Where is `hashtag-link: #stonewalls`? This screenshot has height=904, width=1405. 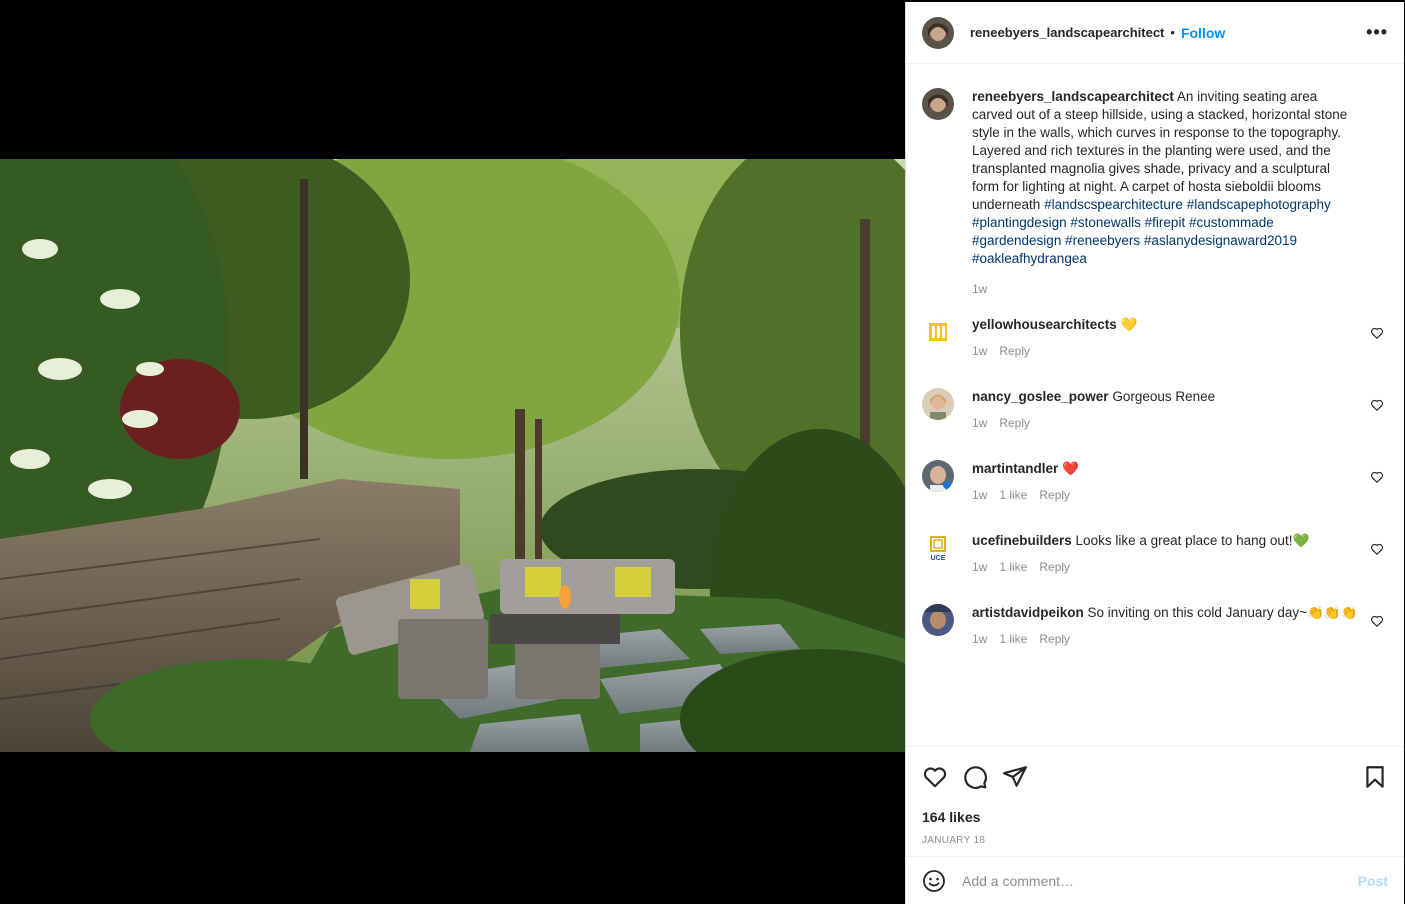 hashtag-link: #stonewalls is located at coordinates (1105, 222).